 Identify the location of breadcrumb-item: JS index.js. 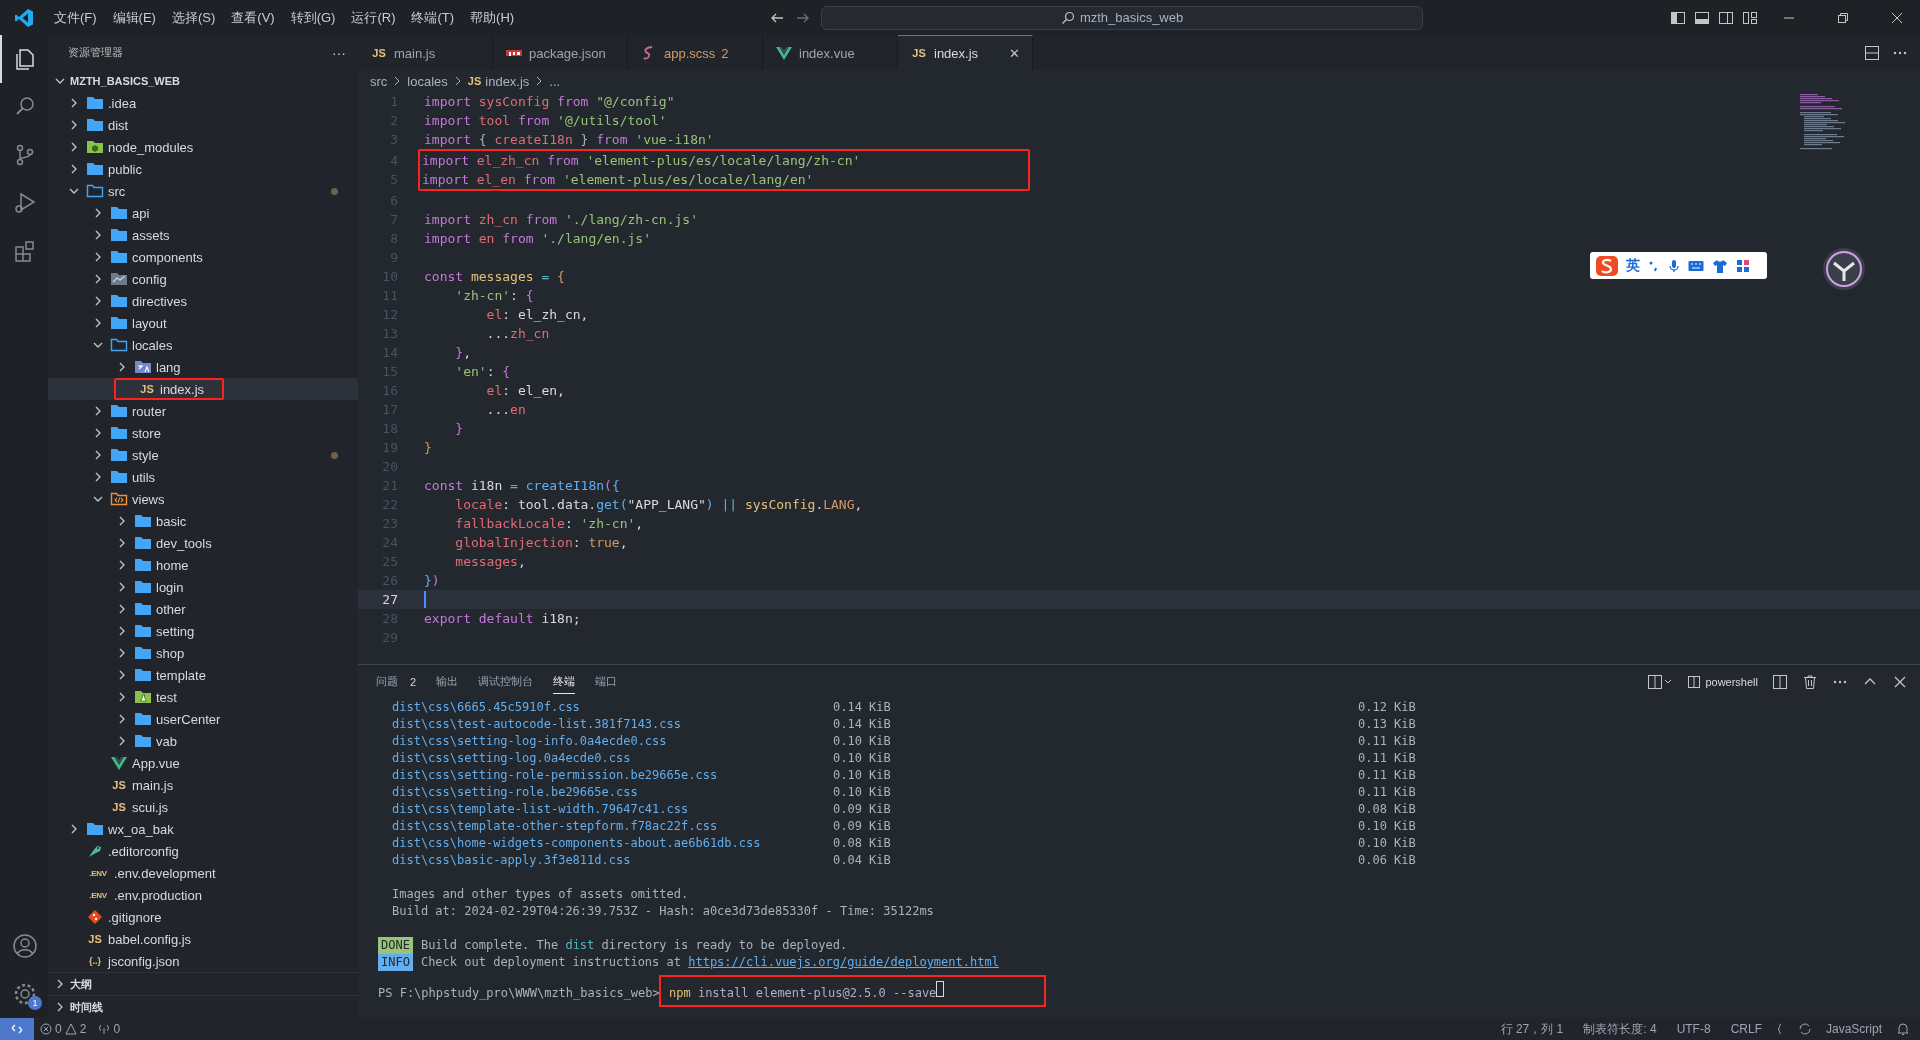
(498, 81).